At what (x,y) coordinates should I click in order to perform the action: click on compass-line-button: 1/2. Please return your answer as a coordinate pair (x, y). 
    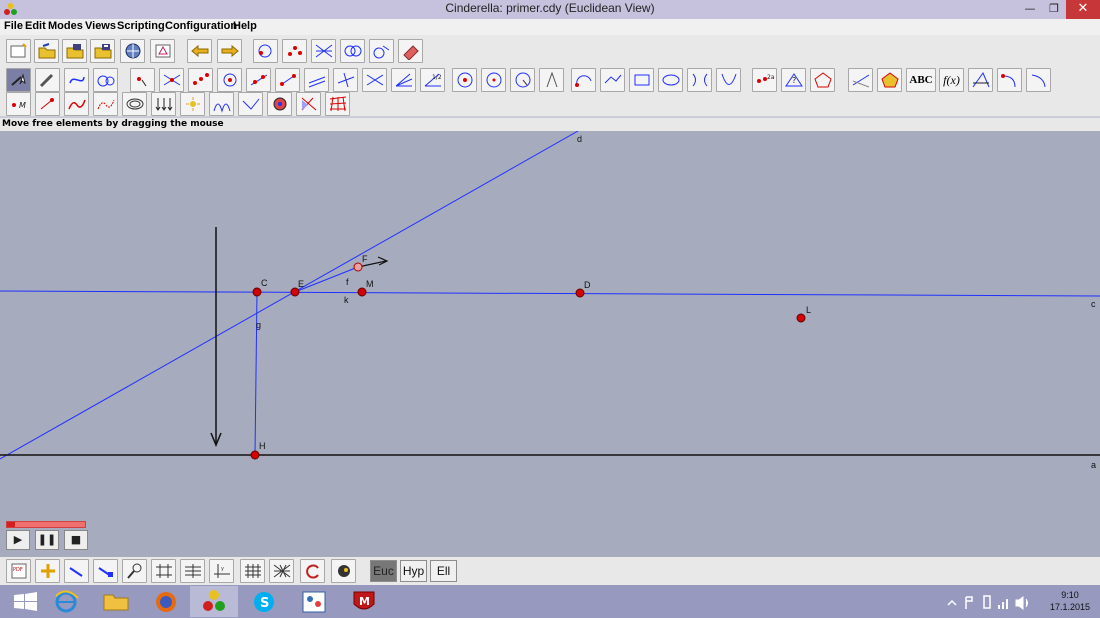
    Looking at the image, I should click on (432, 80).